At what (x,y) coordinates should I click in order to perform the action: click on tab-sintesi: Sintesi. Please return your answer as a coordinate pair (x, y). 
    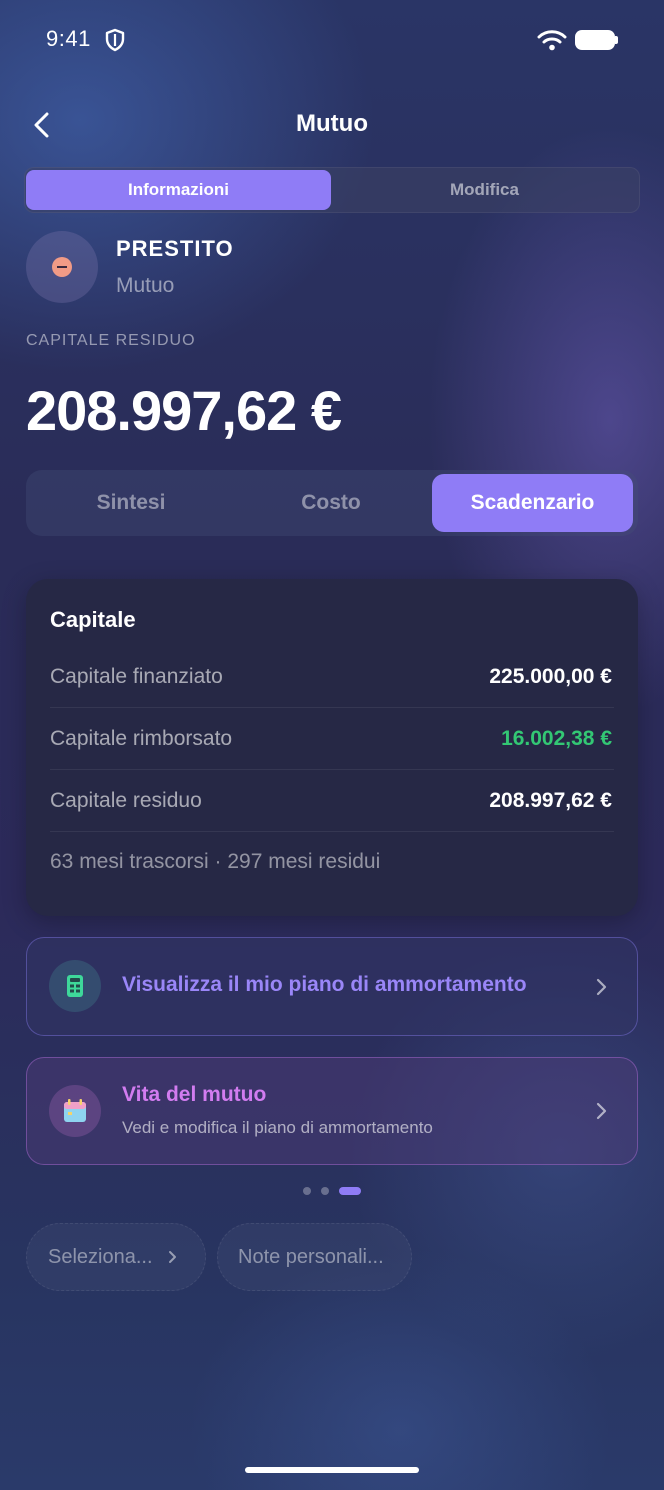
    Looking at the image, I should click on (131, 503).